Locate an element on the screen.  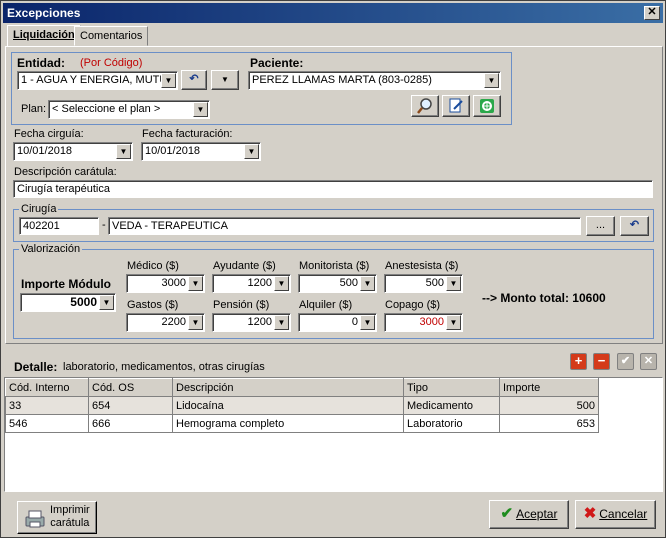
tab-liquidacion: Liquidación is located at coordinates (44, 36).